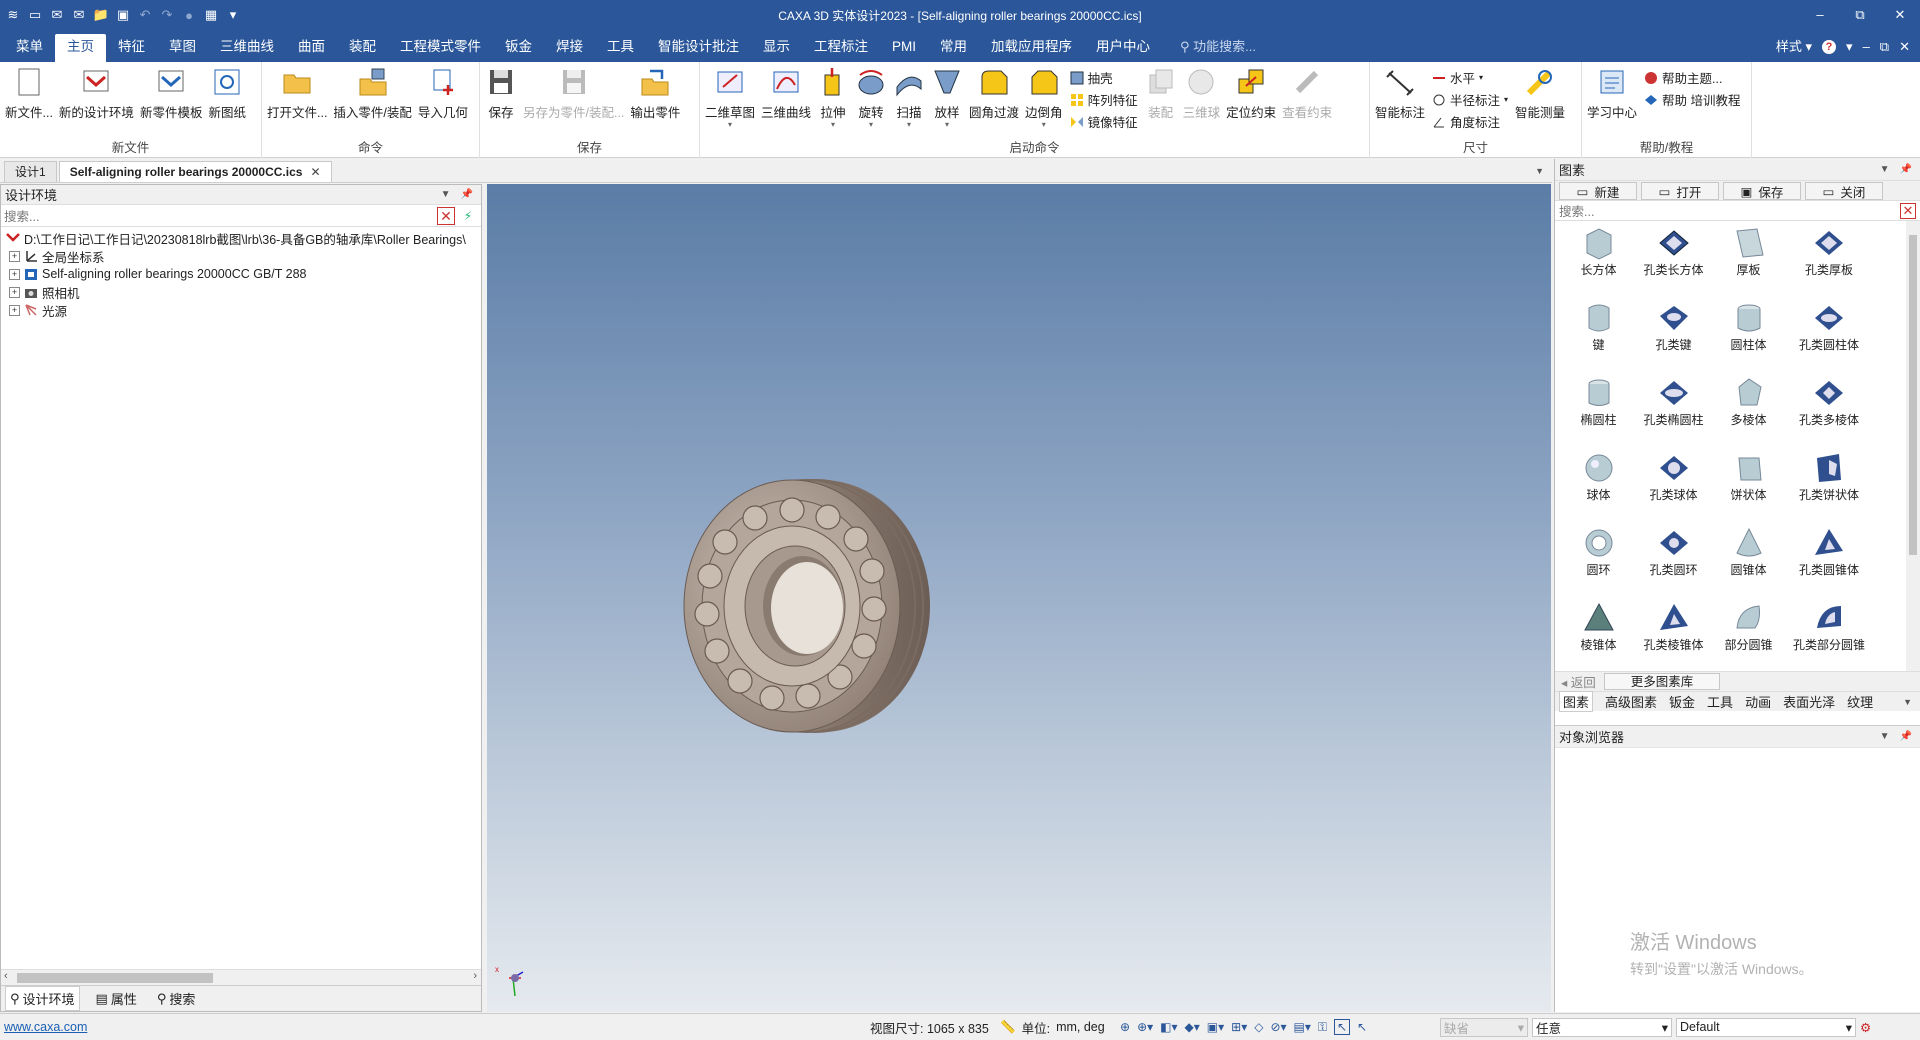 This screenshot has height=1040, width=1920. What do you see at coordinates (1239, 1027) in the screenshot?
I see `section-icon: ⊞▾` at bounding box center [1239, 1027].